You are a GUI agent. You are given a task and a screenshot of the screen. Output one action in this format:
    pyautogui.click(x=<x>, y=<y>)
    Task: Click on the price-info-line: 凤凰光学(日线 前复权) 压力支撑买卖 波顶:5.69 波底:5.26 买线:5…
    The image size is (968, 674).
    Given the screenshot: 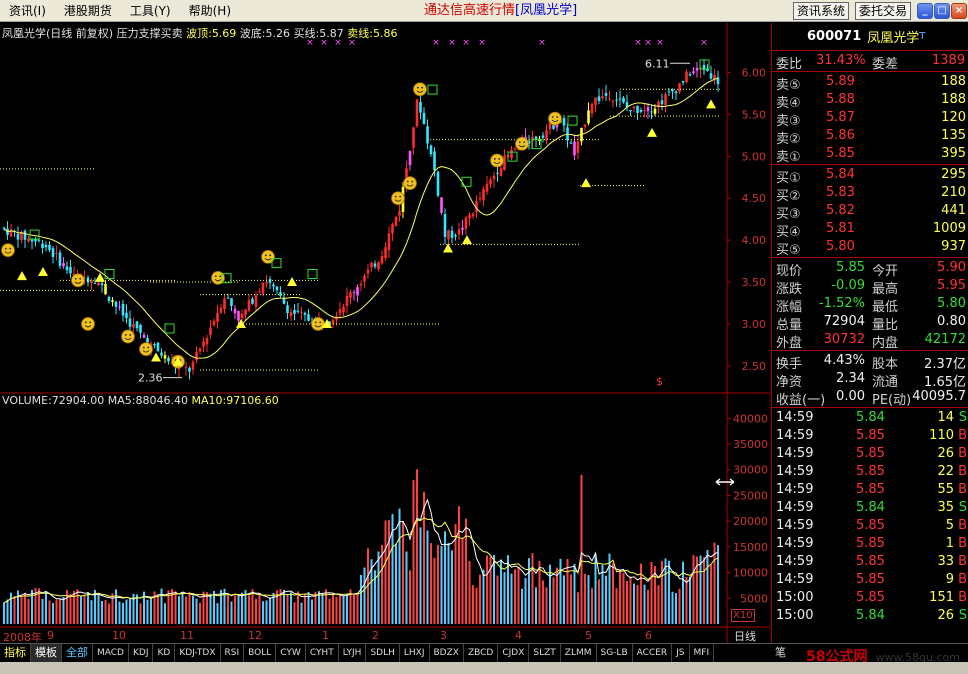 What is the action you would take?
    pyautogui.click(x=199, y=33)
    